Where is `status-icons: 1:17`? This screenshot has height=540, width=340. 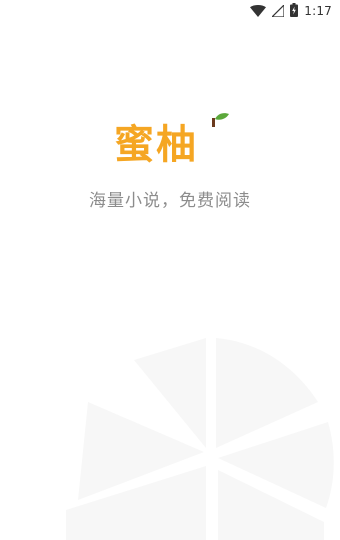
status-icons: 1:17 is located at coordinates (291, 11).